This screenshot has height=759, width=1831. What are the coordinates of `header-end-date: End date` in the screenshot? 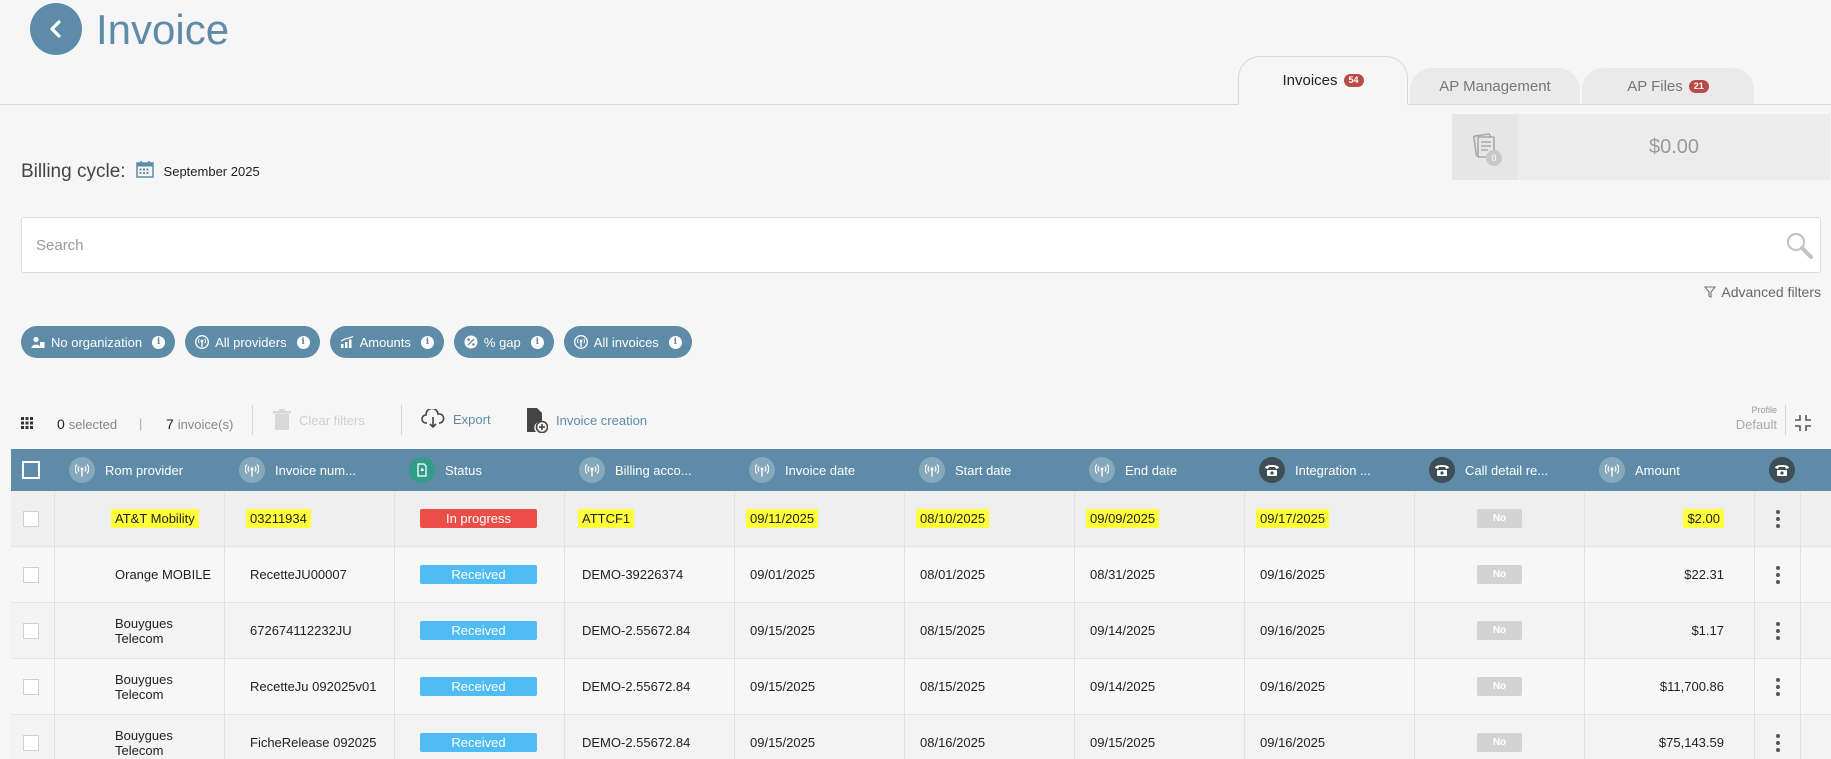 It's located at (1160, 470).